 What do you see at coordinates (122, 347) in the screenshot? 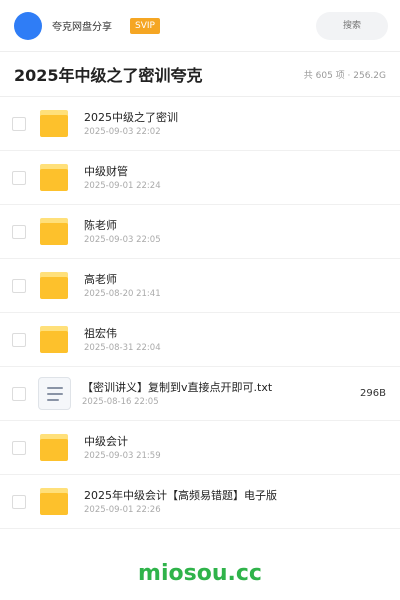
I see `file-date: 2025-08-31 22:04` at bounding box center [122, 347].